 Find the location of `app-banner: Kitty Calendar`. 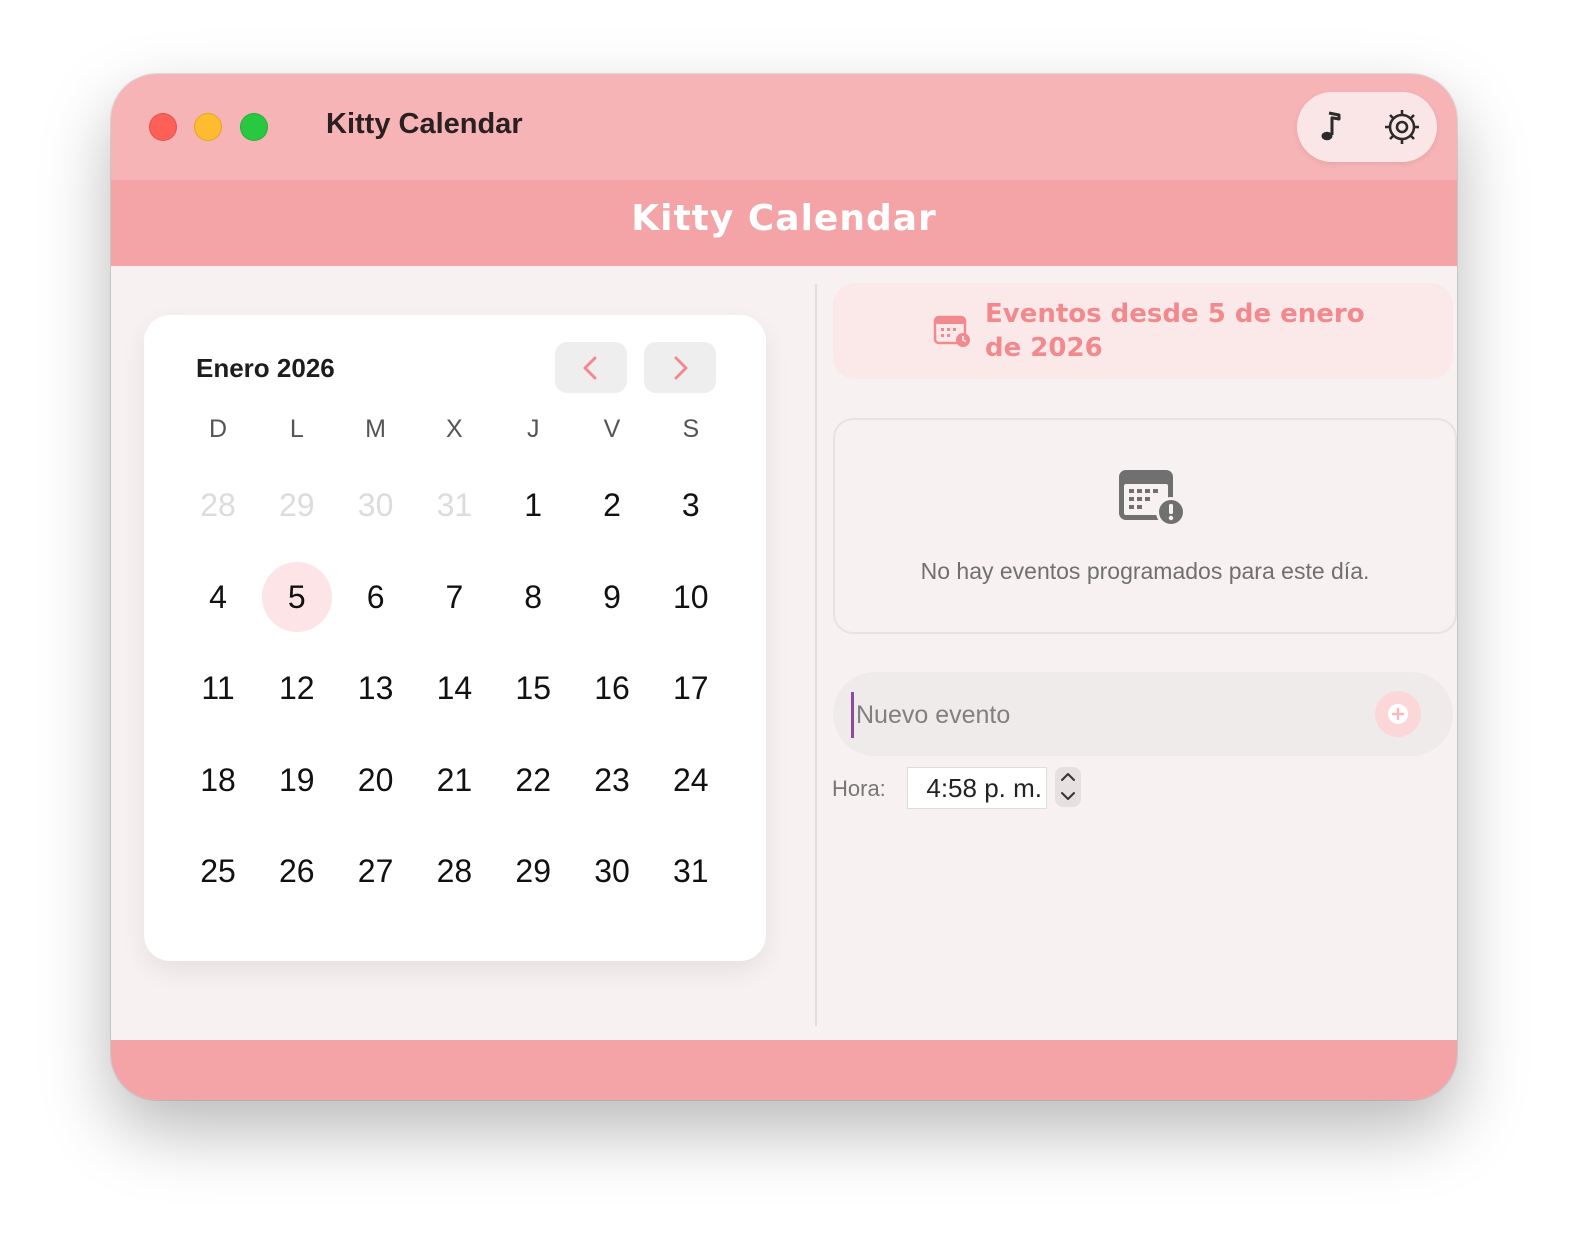

app-banner: Kitty Calendar is located at coordinates (784, 223).